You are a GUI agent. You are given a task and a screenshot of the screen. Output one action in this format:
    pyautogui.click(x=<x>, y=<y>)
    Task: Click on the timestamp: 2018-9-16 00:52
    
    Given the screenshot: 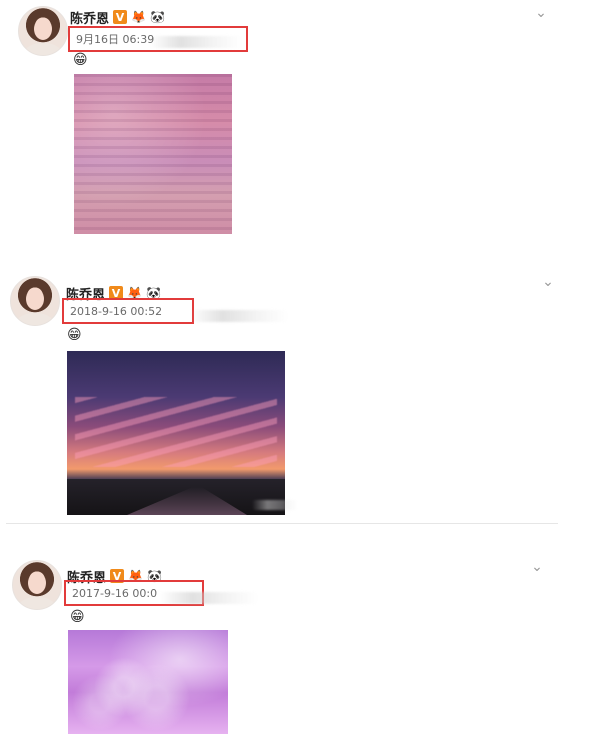 What is the action you would take?
    pyautogui.click(x=128, y=311)
    